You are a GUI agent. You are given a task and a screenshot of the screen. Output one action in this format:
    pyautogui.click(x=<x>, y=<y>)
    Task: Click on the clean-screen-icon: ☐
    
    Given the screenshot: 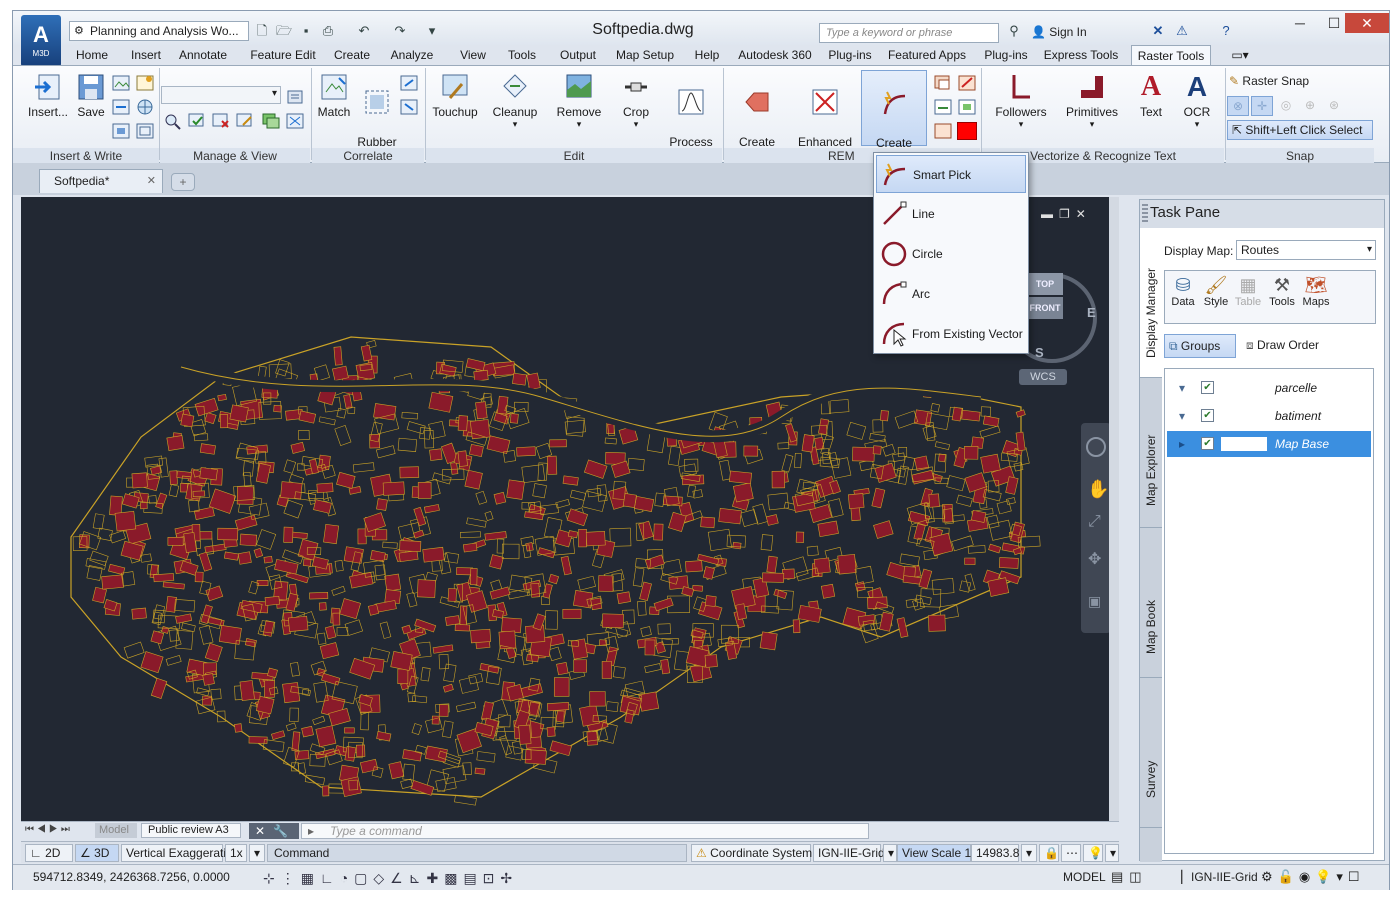 What is the action you would take?
    pyautogui.click(x=1356, y=876)
    